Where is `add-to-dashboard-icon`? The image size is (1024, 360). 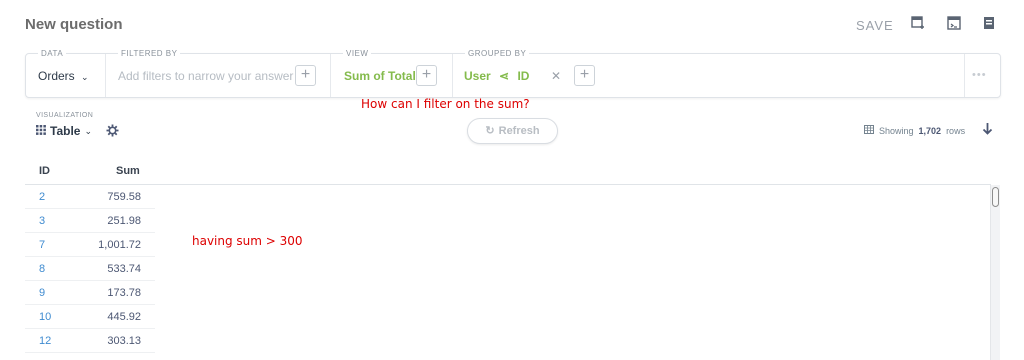 add-to-dashboard-icon is located at coordinates (918, 23).